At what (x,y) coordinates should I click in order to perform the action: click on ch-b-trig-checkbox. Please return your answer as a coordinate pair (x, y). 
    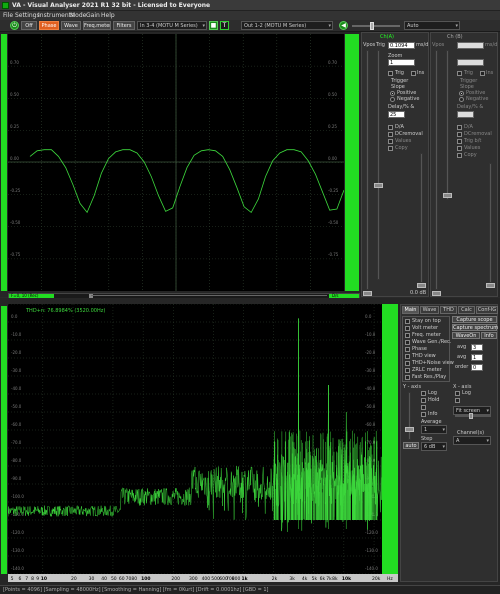
    Looking at the image, I should click on (459, 73).